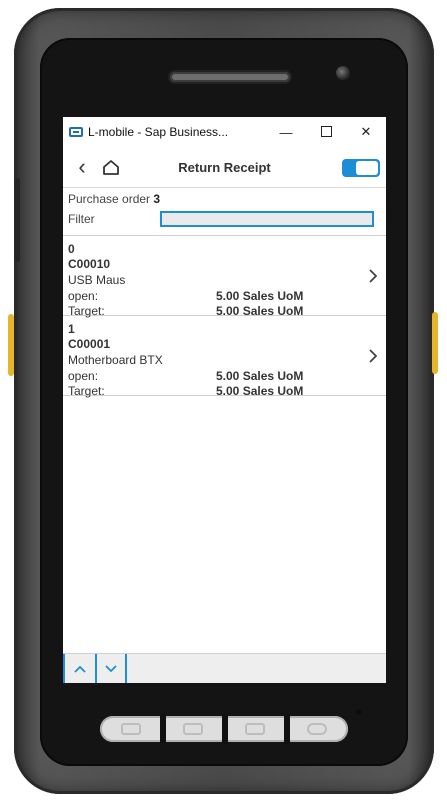 Image resolution: width=447 pixels, height=800 pixels. What do you see at coordinates (366, 132) in the screenshot?
I see `close-button: ✕` at bounding box center [366, 132].